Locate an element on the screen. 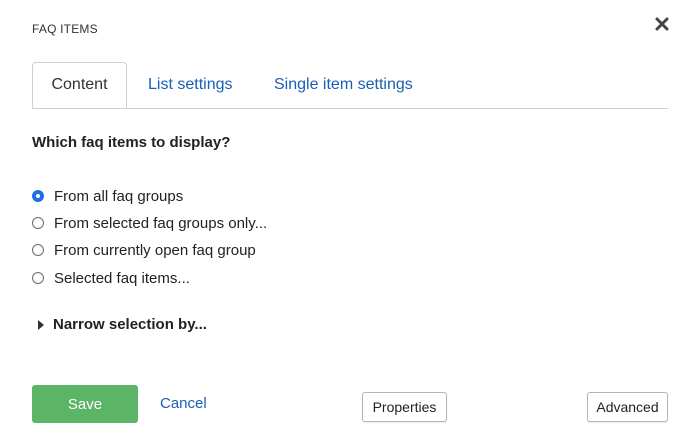  radio-label: From all faq groups is located at coordinates (119, 196).